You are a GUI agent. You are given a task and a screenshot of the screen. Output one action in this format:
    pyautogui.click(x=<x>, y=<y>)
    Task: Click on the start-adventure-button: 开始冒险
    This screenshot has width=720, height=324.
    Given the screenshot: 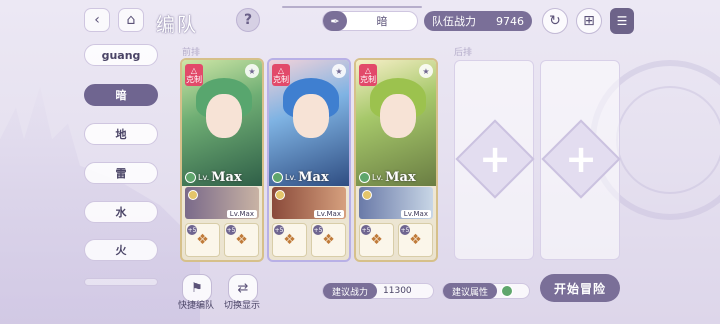 What is the action you would take?
    pyautogui.click(x=580, y=288)
    